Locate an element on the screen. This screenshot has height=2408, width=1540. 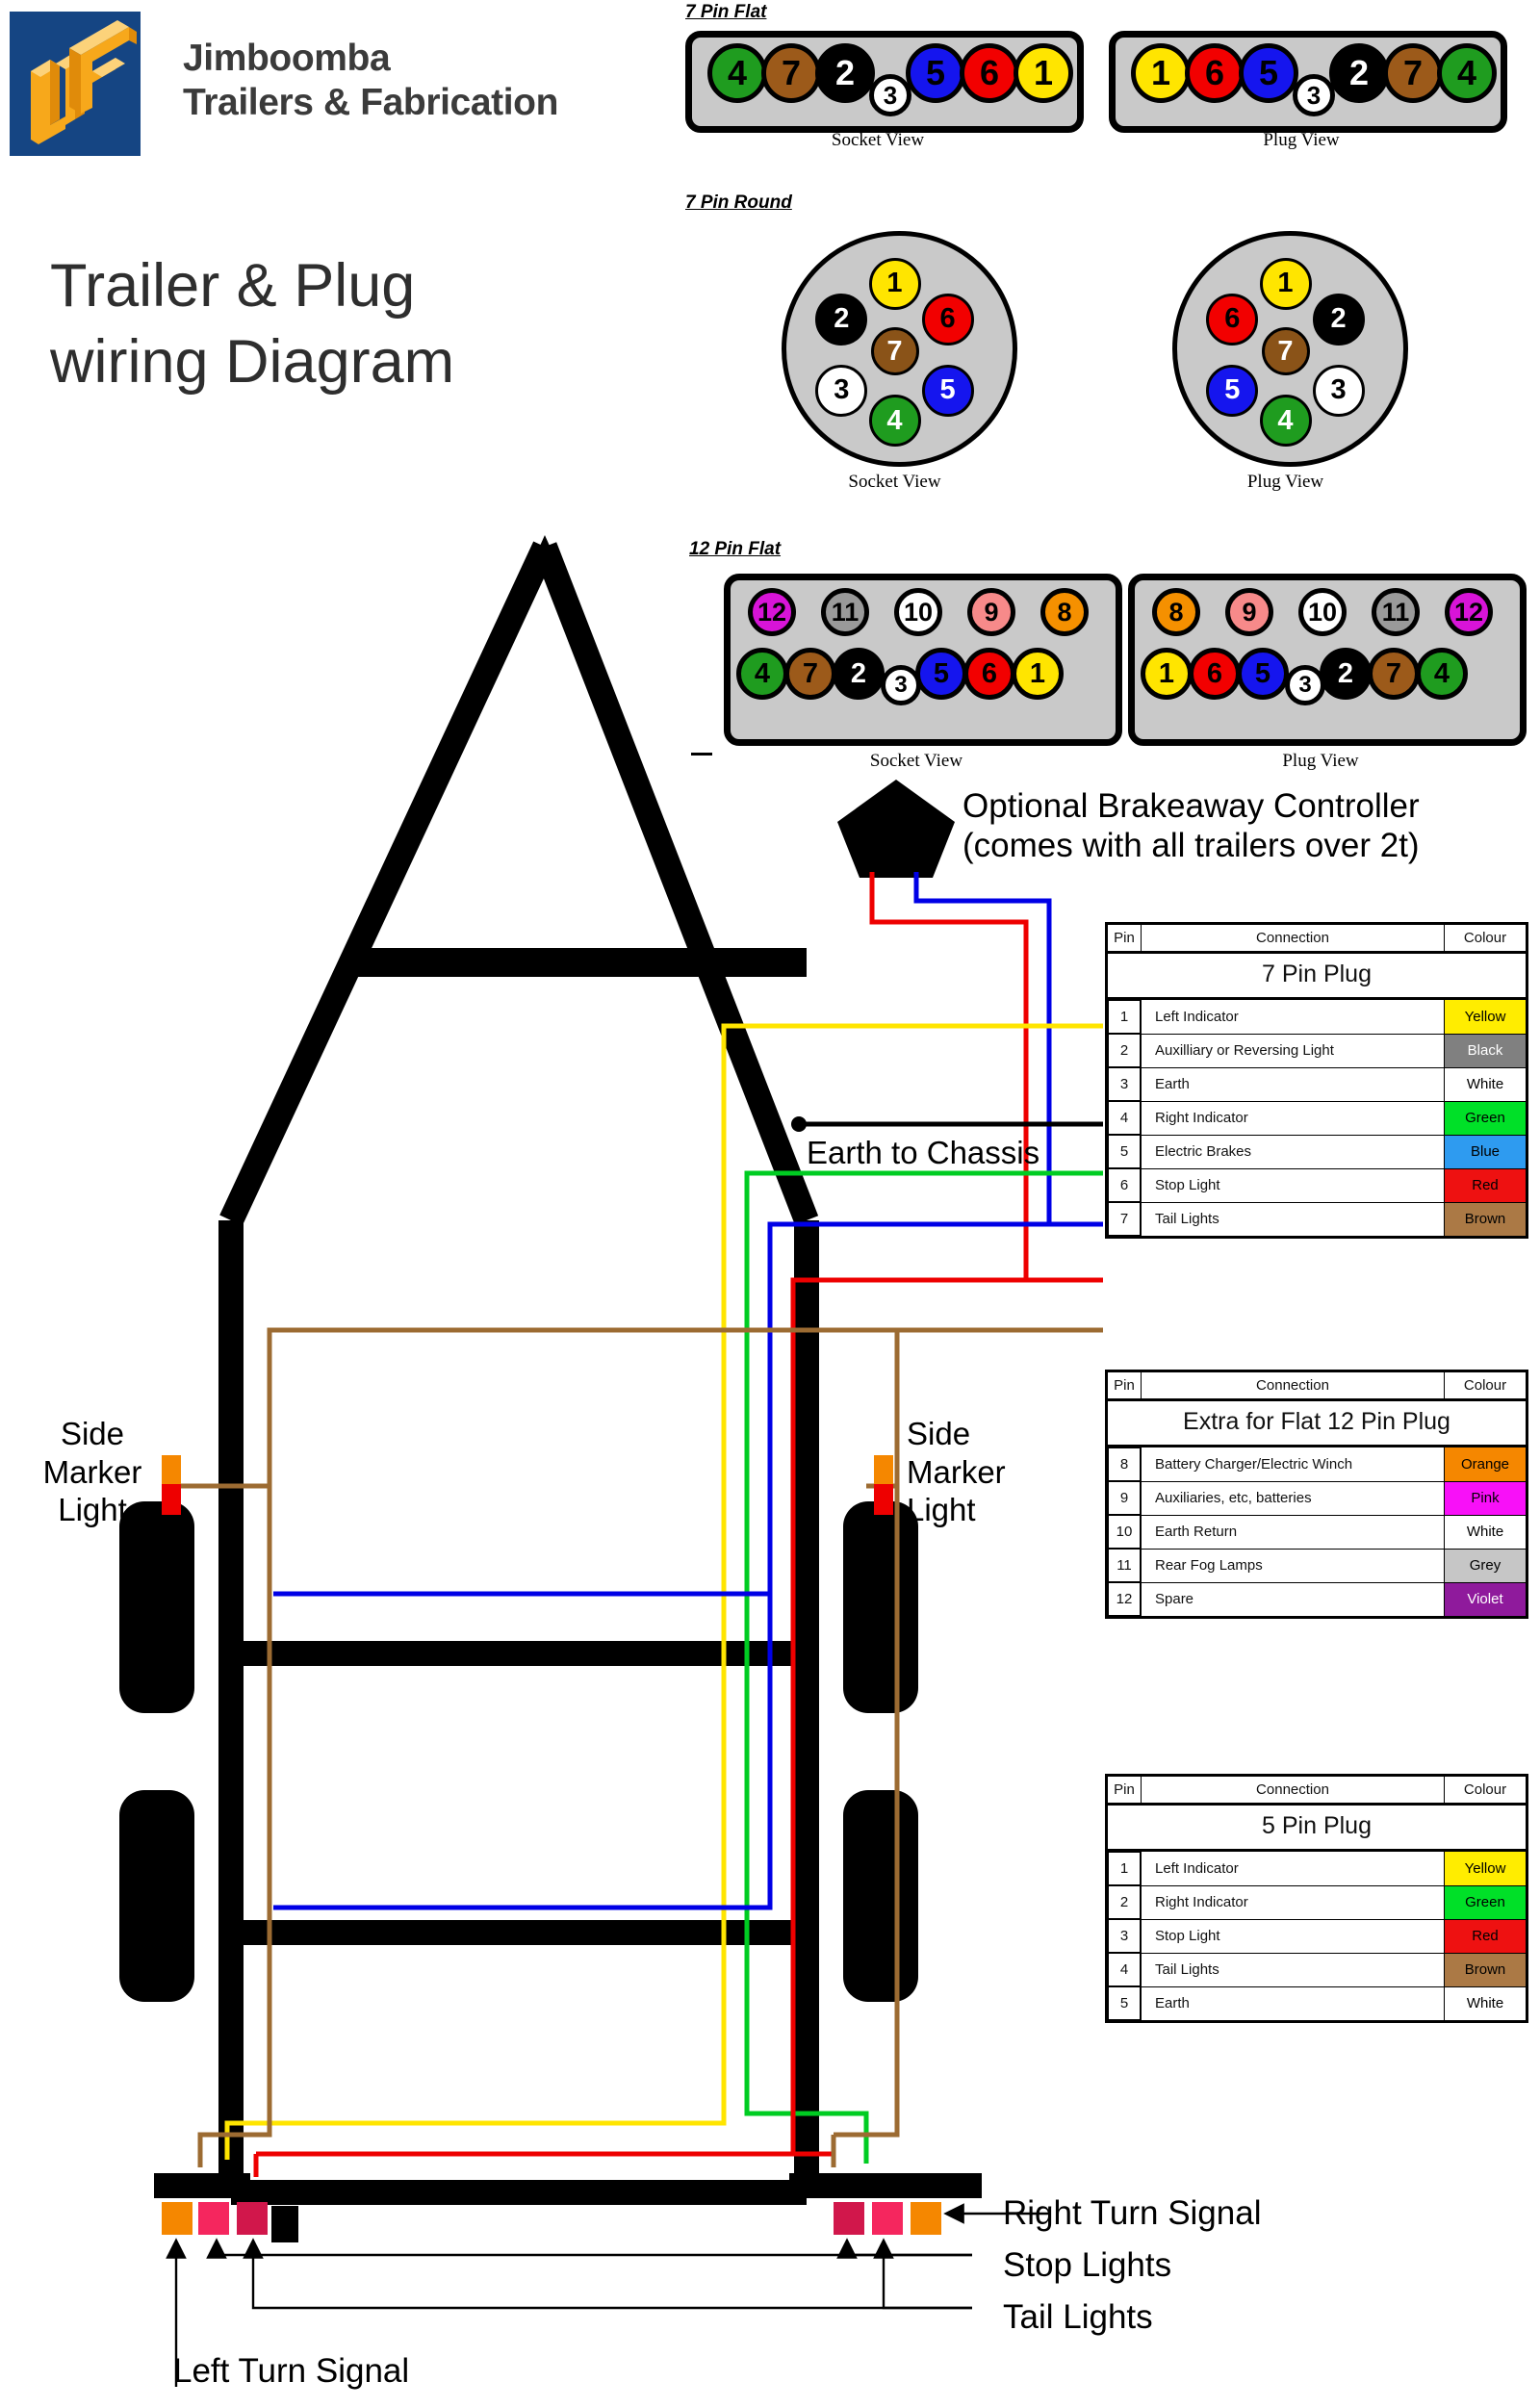
cell-connection: Stop Light is located at coordinates (1293, 1185).